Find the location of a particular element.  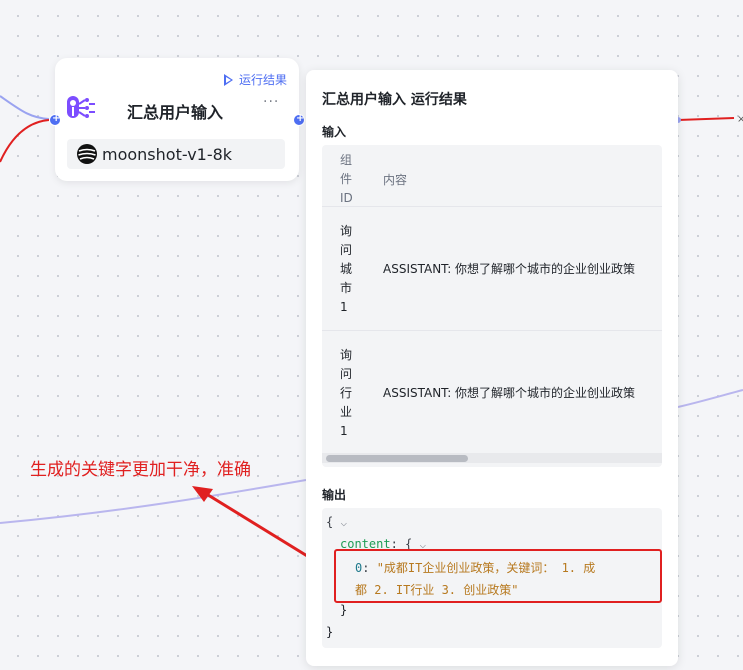

row-component-id: 询问行业1 is located at coordinates (346, 393).